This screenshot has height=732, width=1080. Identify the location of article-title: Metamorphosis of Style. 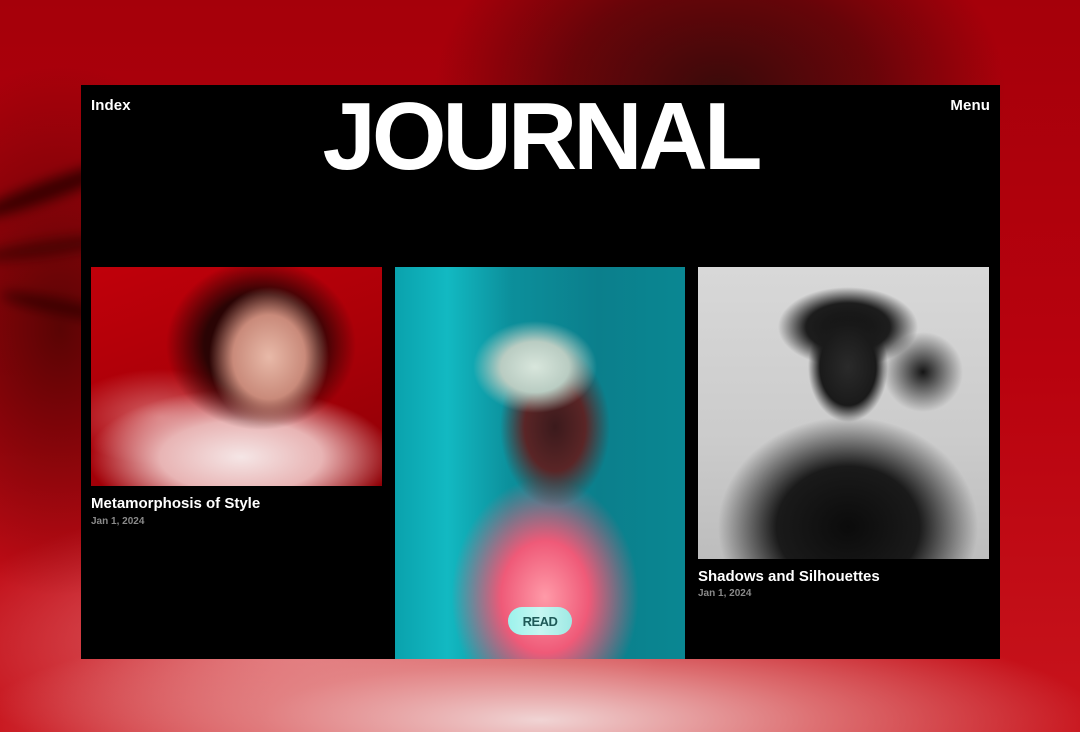
(175, 503).